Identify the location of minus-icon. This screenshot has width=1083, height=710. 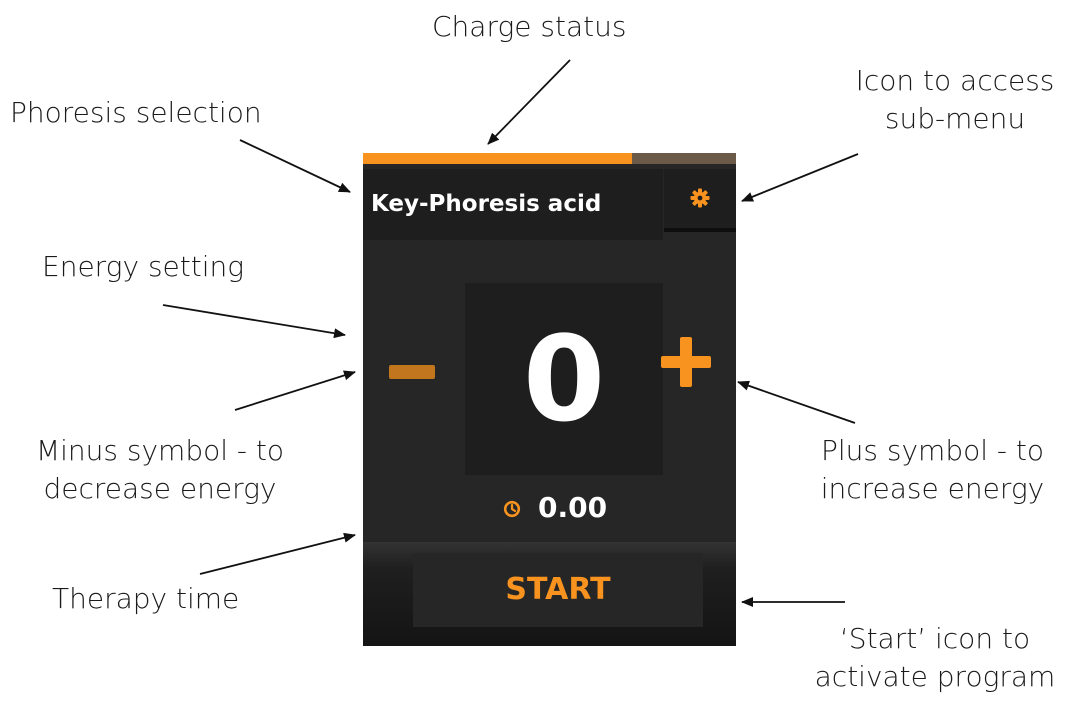
(412, 372).